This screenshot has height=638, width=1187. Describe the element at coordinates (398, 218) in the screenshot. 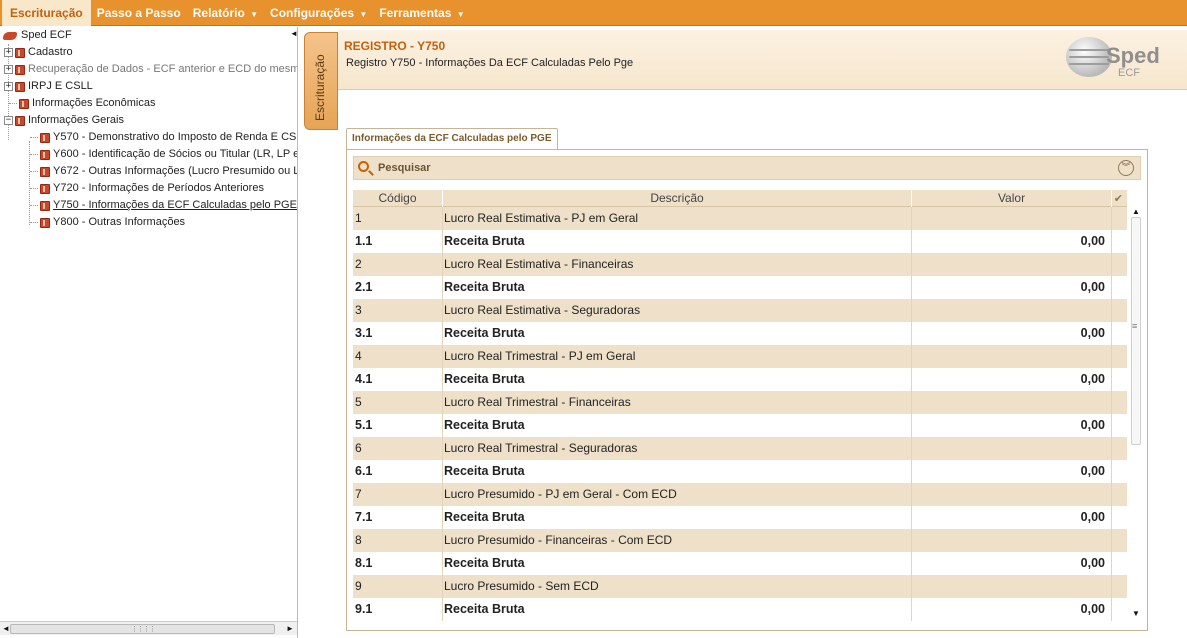

I see `cell-codigo: 1` at that location.